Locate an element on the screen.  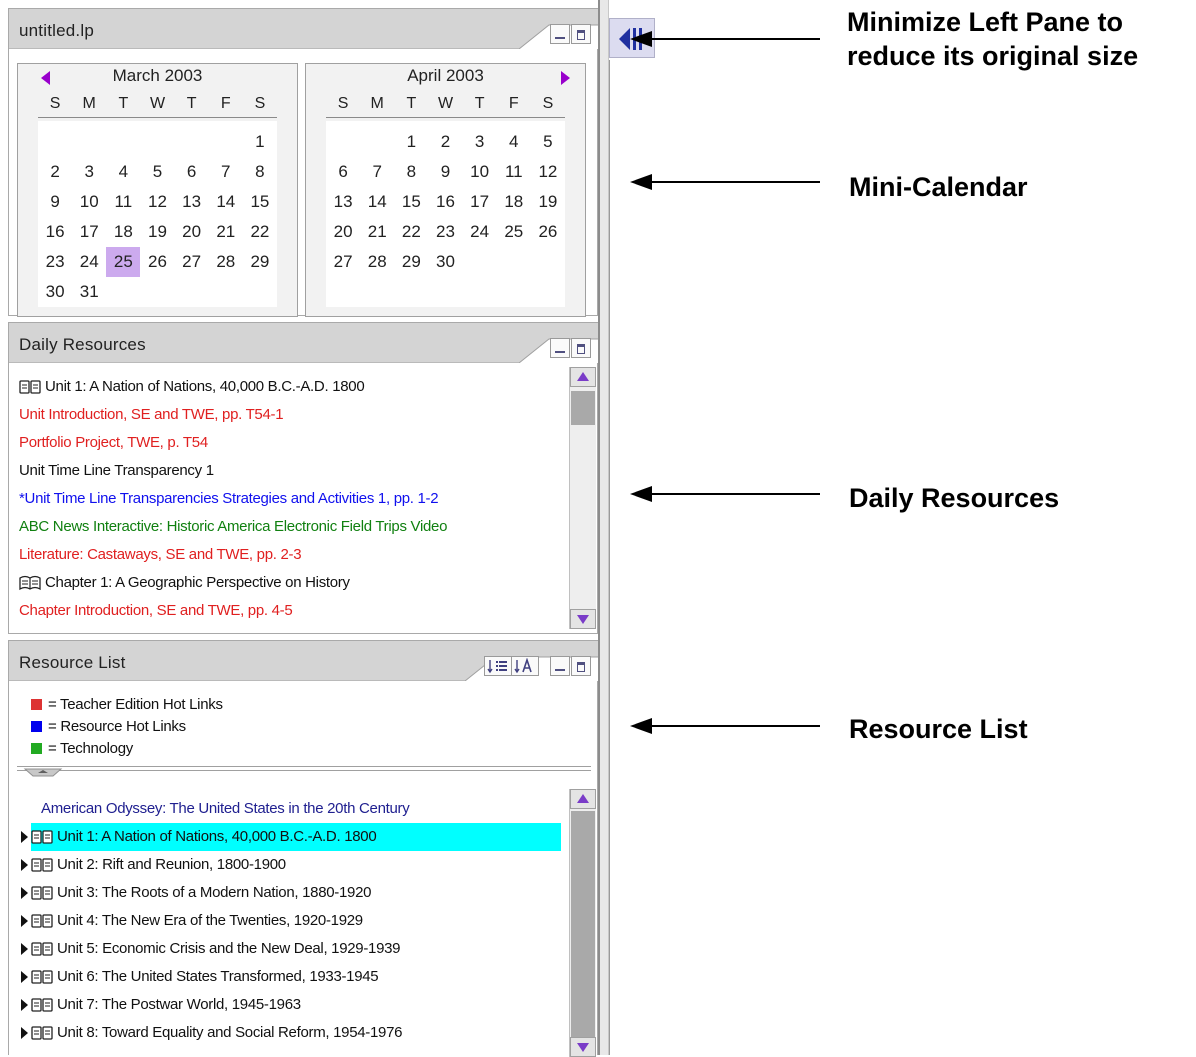
sort-numeric-icon is located at coordinates (498, 666).